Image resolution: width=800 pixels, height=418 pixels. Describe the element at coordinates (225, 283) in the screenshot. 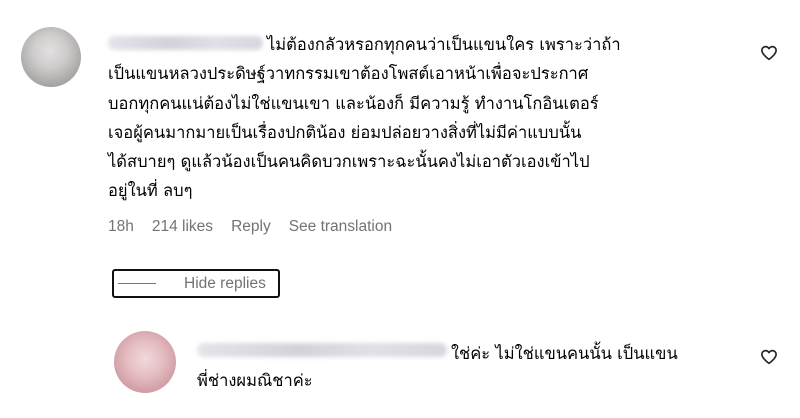

I see `hide-replies-label: Hide replies` at that location.